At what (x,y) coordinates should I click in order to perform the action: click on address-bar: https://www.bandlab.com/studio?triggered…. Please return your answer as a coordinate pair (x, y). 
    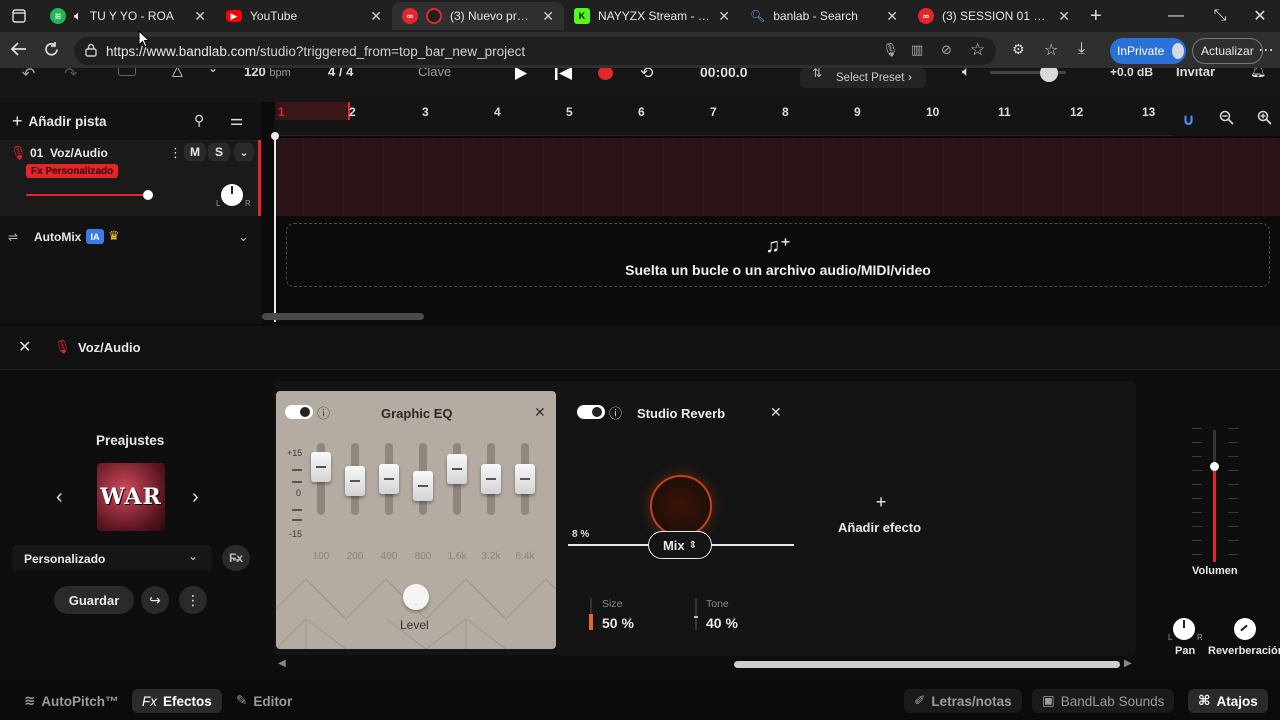
    Looking at the image, I should click on (535, 51).